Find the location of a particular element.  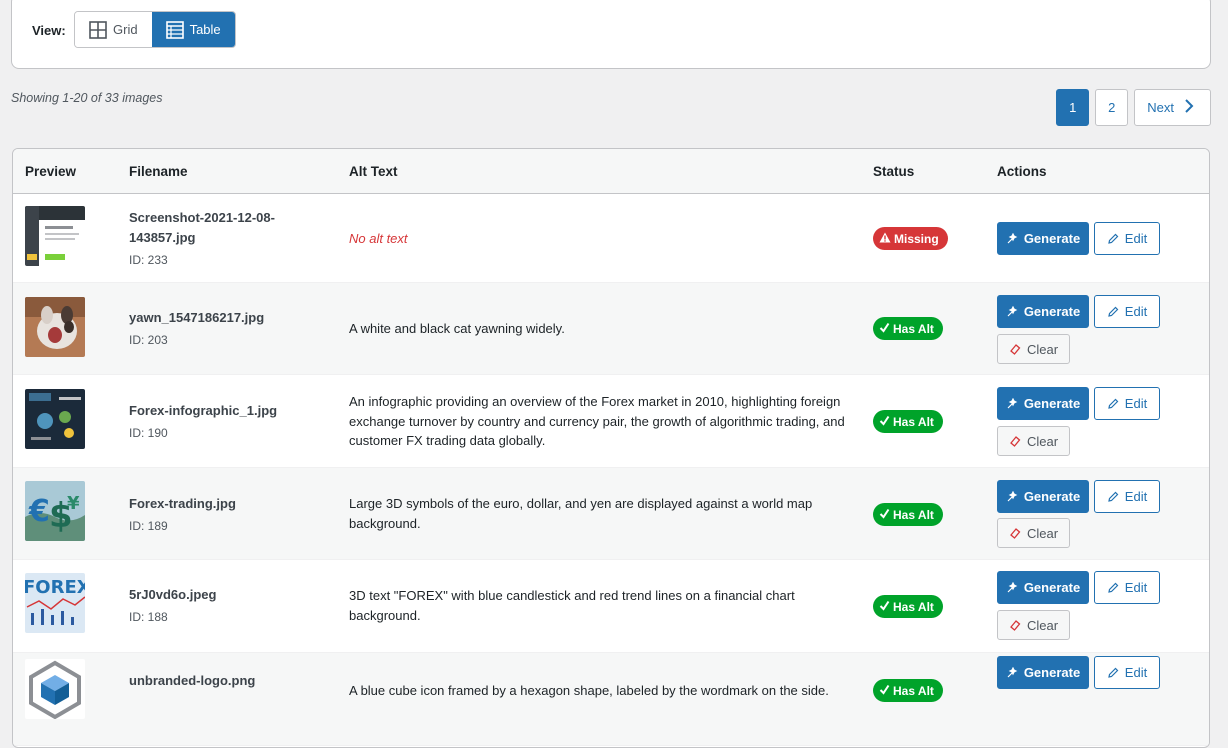

thumbnail-cat is located at coordinates (55, 327).